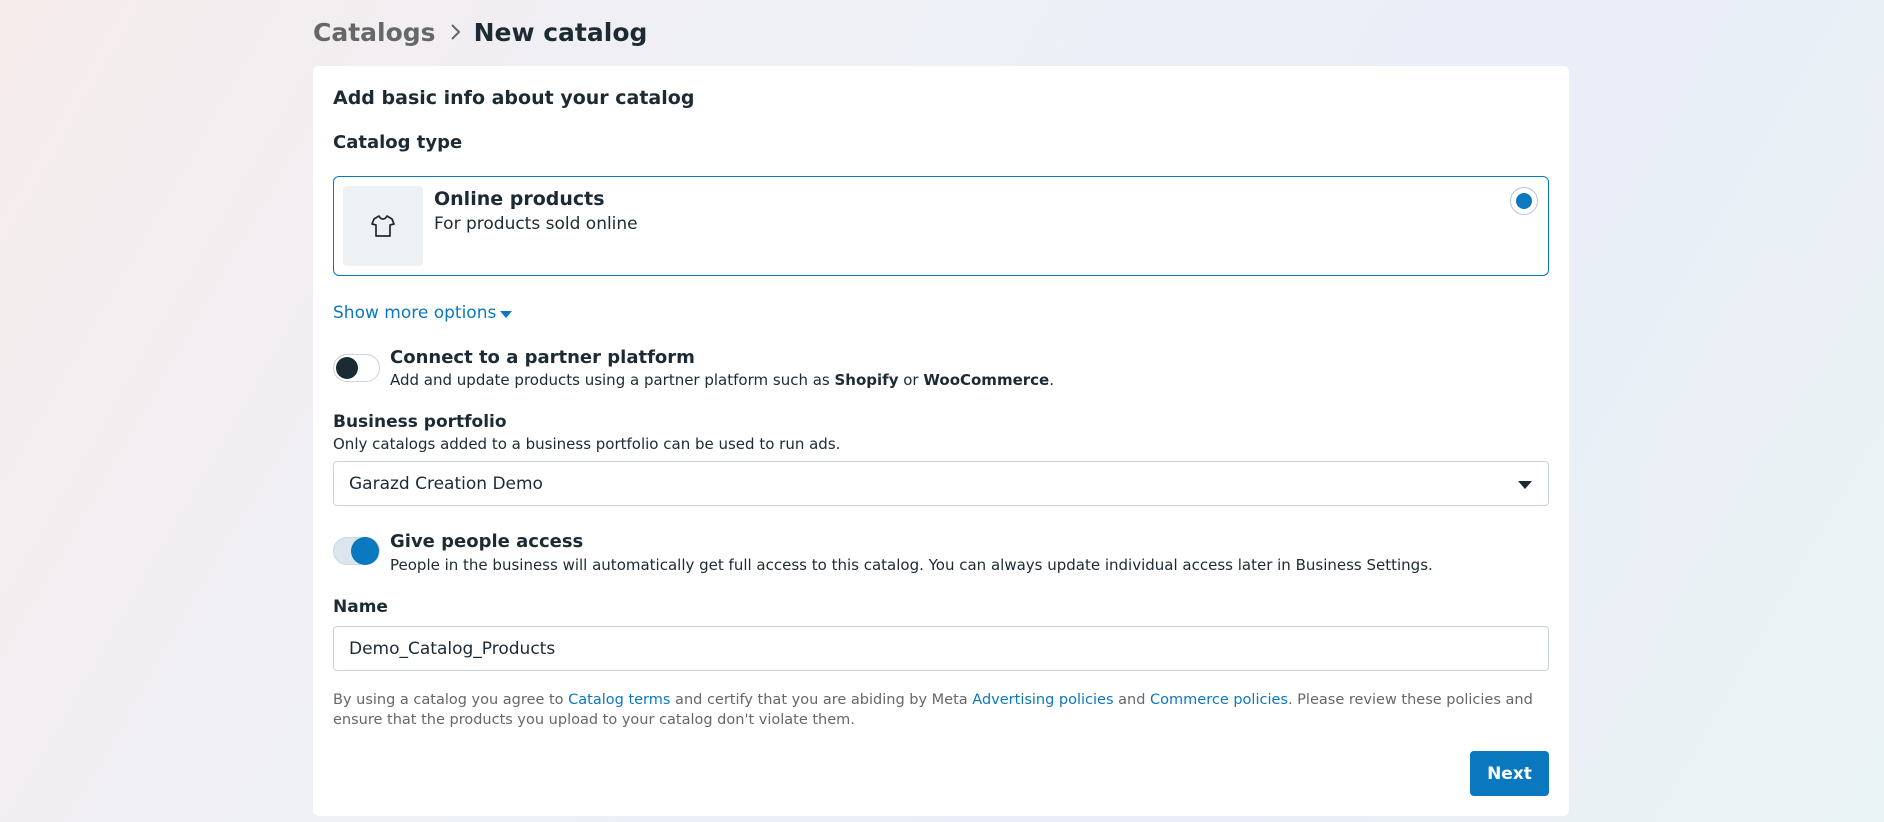  Describe the element at coordinates (986, 380) in the screenshot. I see `woocommerce-label: WooCommerce` at that location.